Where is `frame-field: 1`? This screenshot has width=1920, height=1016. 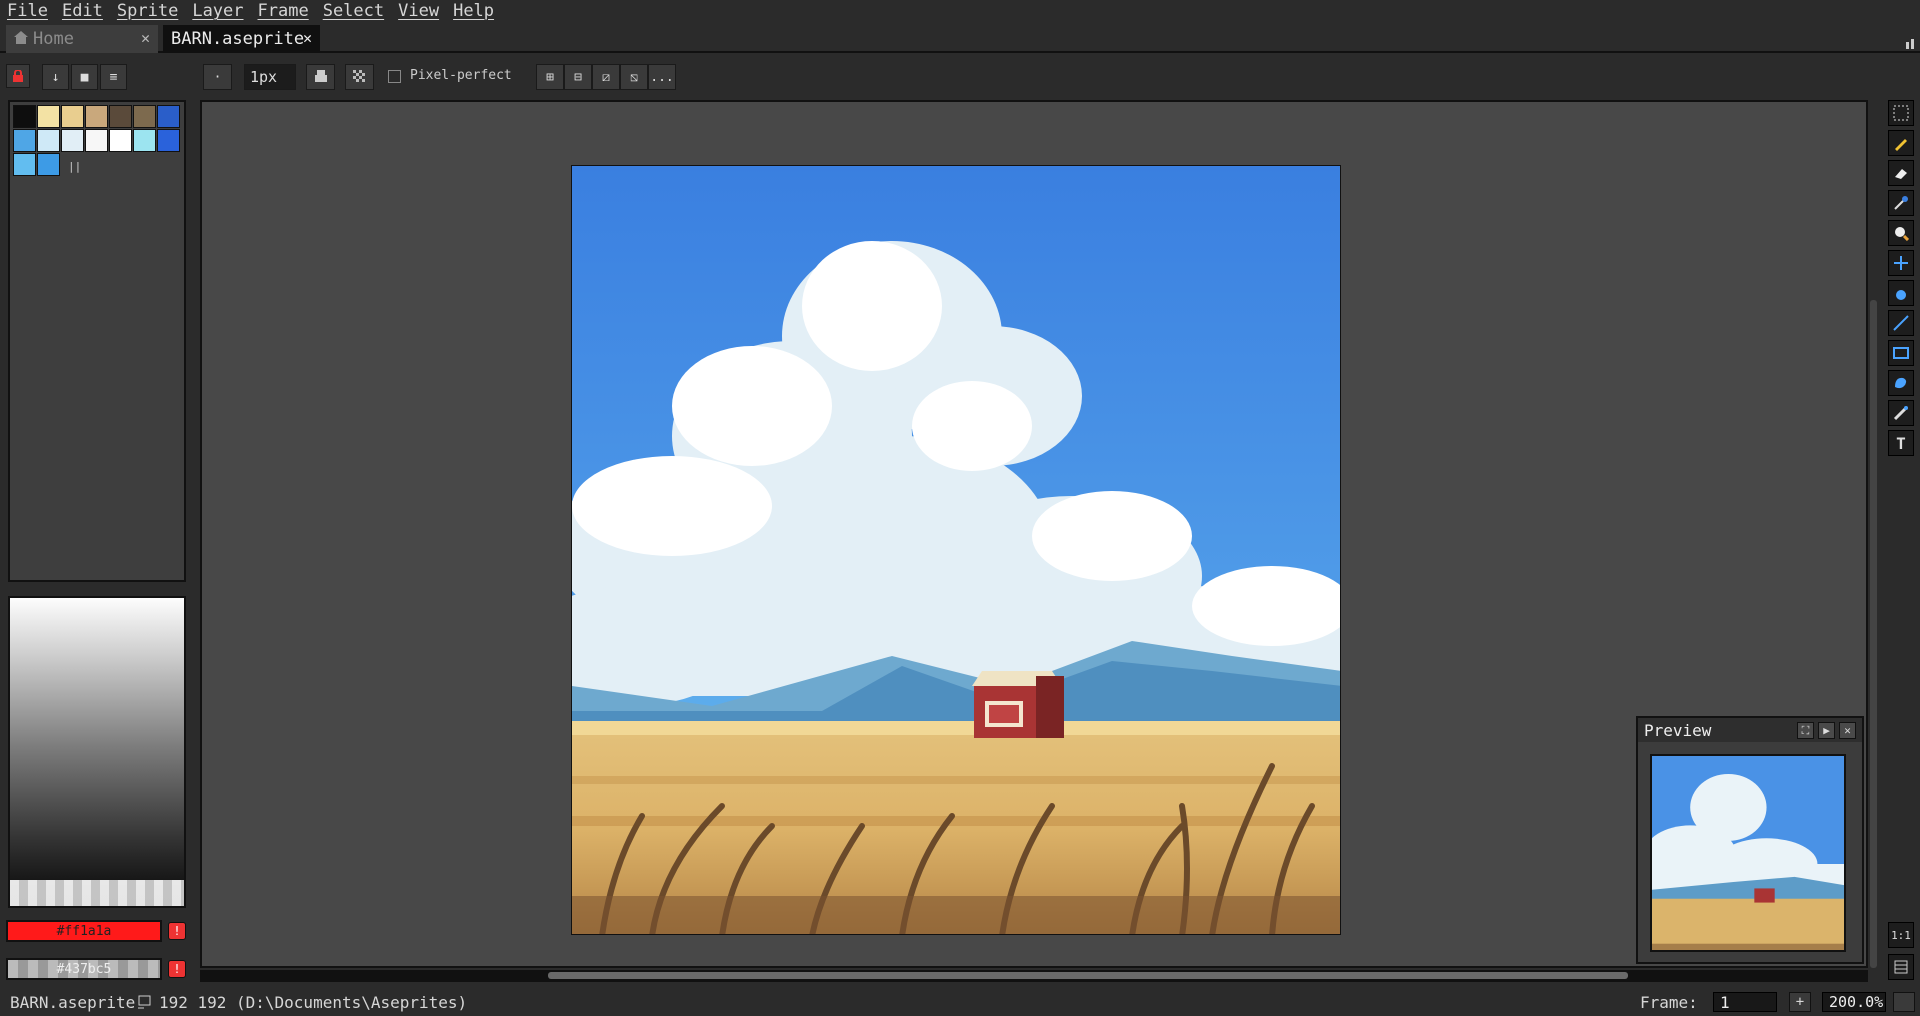
frame-field: 1 is located at coordinates (1745, 1002).